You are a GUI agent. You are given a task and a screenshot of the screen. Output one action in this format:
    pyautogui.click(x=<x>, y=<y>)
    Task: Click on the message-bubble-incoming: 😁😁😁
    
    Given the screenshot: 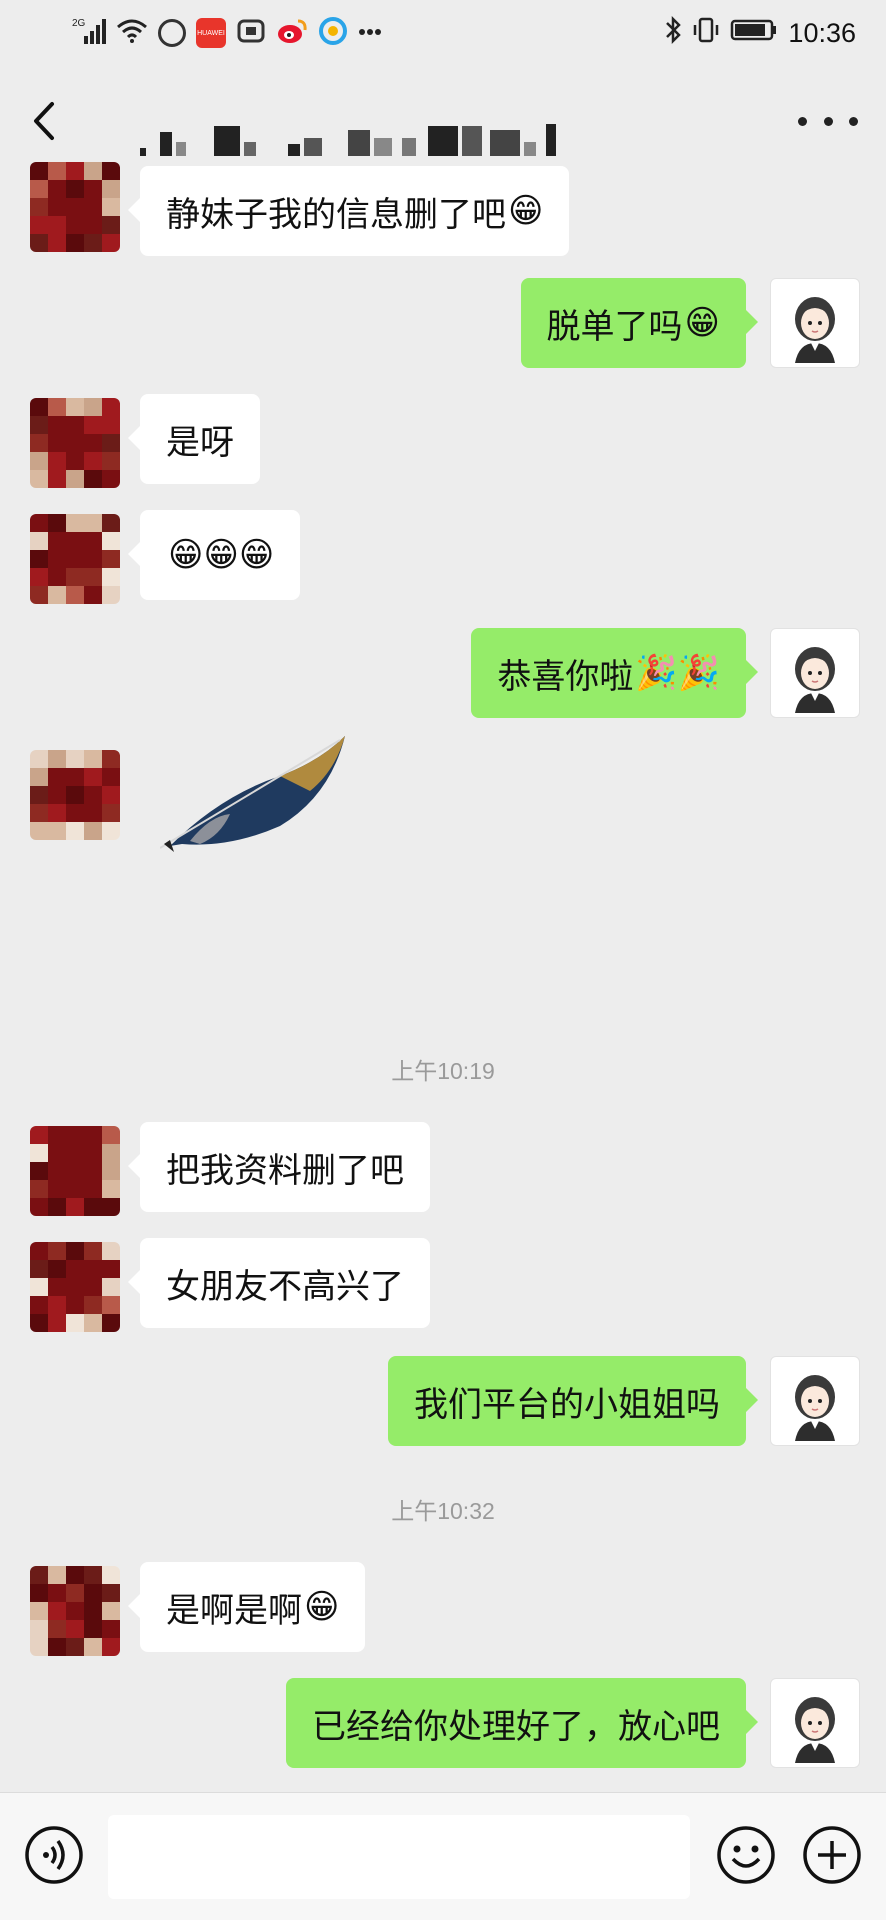 What is the action you would take?
    pyautogui.click(x=214, y=555)
    